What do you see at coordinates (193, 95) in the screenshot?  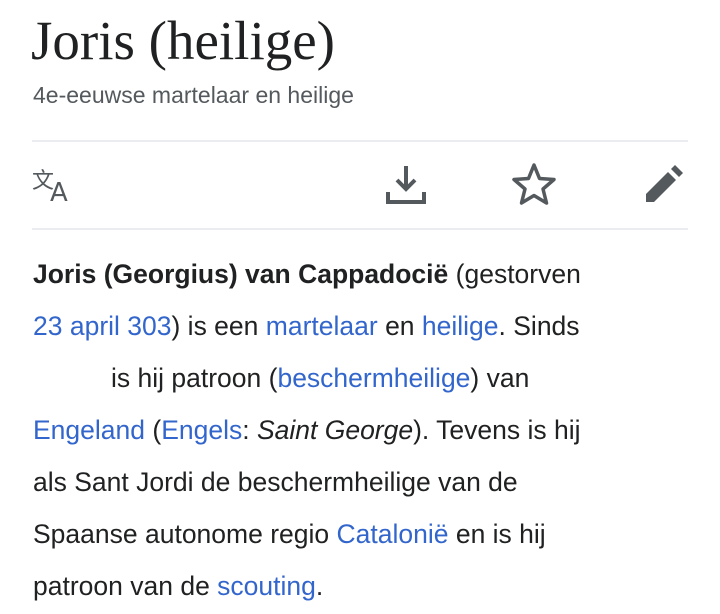 I see `page-description: 4e-eeuwse martelaar en heilige` at bounding box center [193, 95].